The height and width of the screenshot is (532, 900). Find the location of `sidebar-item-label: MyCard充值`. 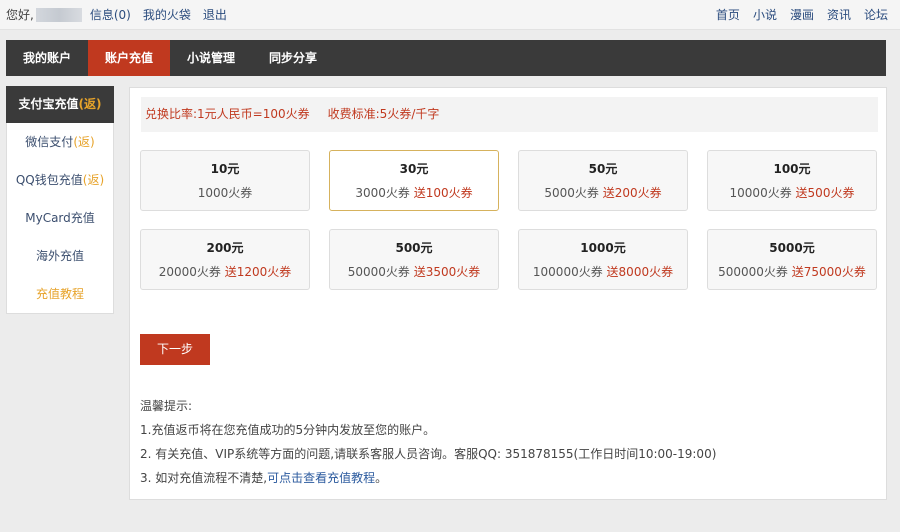

sidebar-item-label: MyCard充值 is located at coordinates (60, 218).